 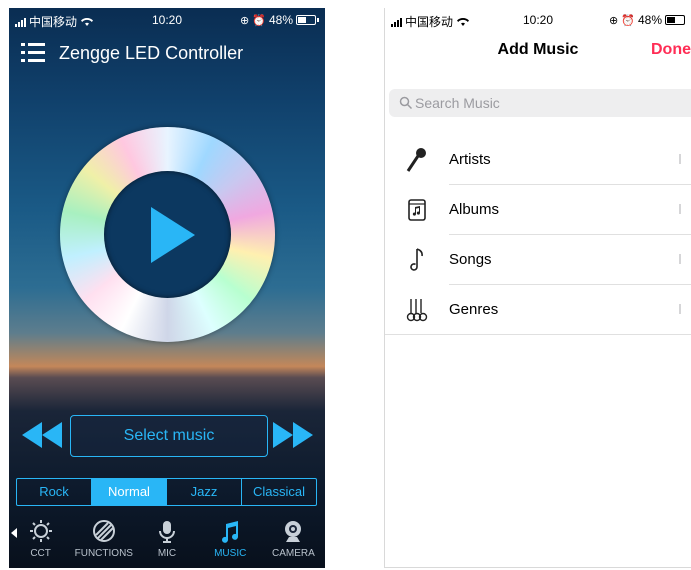 I want to click on list-item-genres: Genres, so click(x=538, y=310).